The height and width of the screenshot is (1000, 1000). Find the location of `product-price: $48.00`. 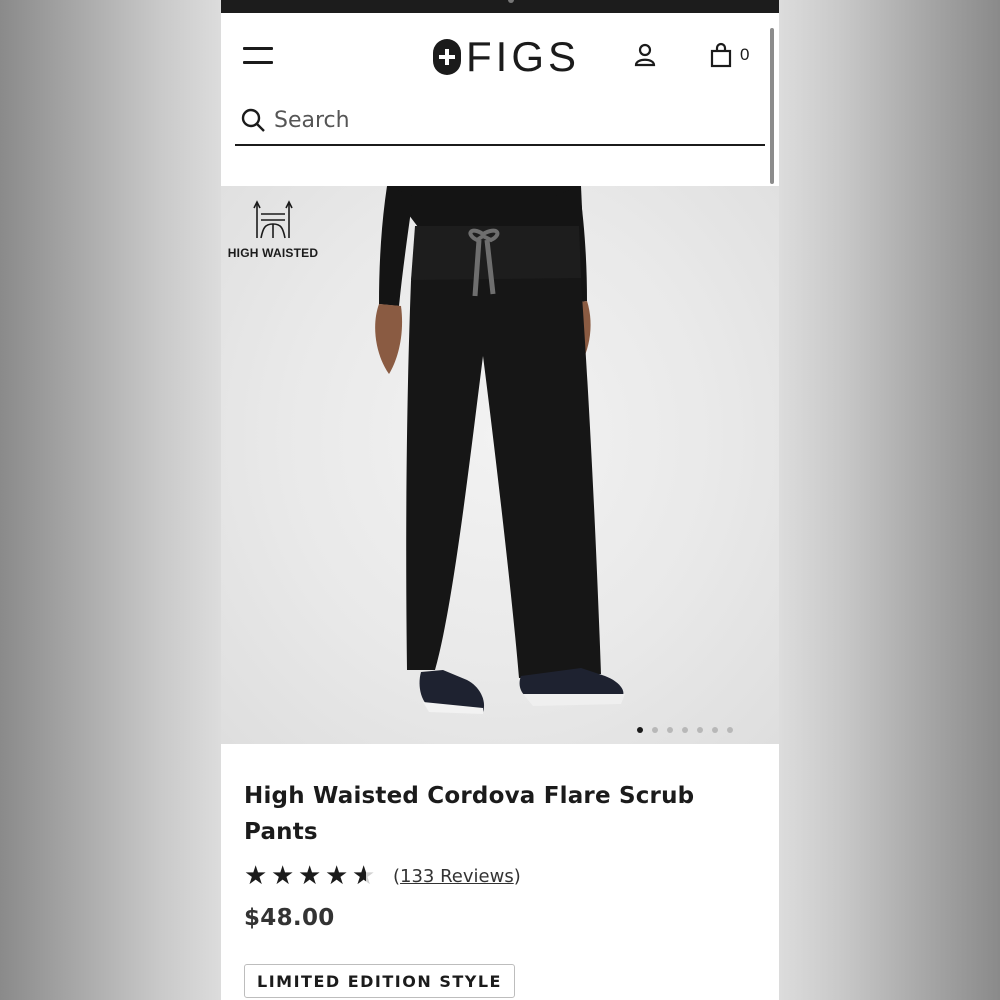

product-price: $48.00 is located at coordinates (289, 918).